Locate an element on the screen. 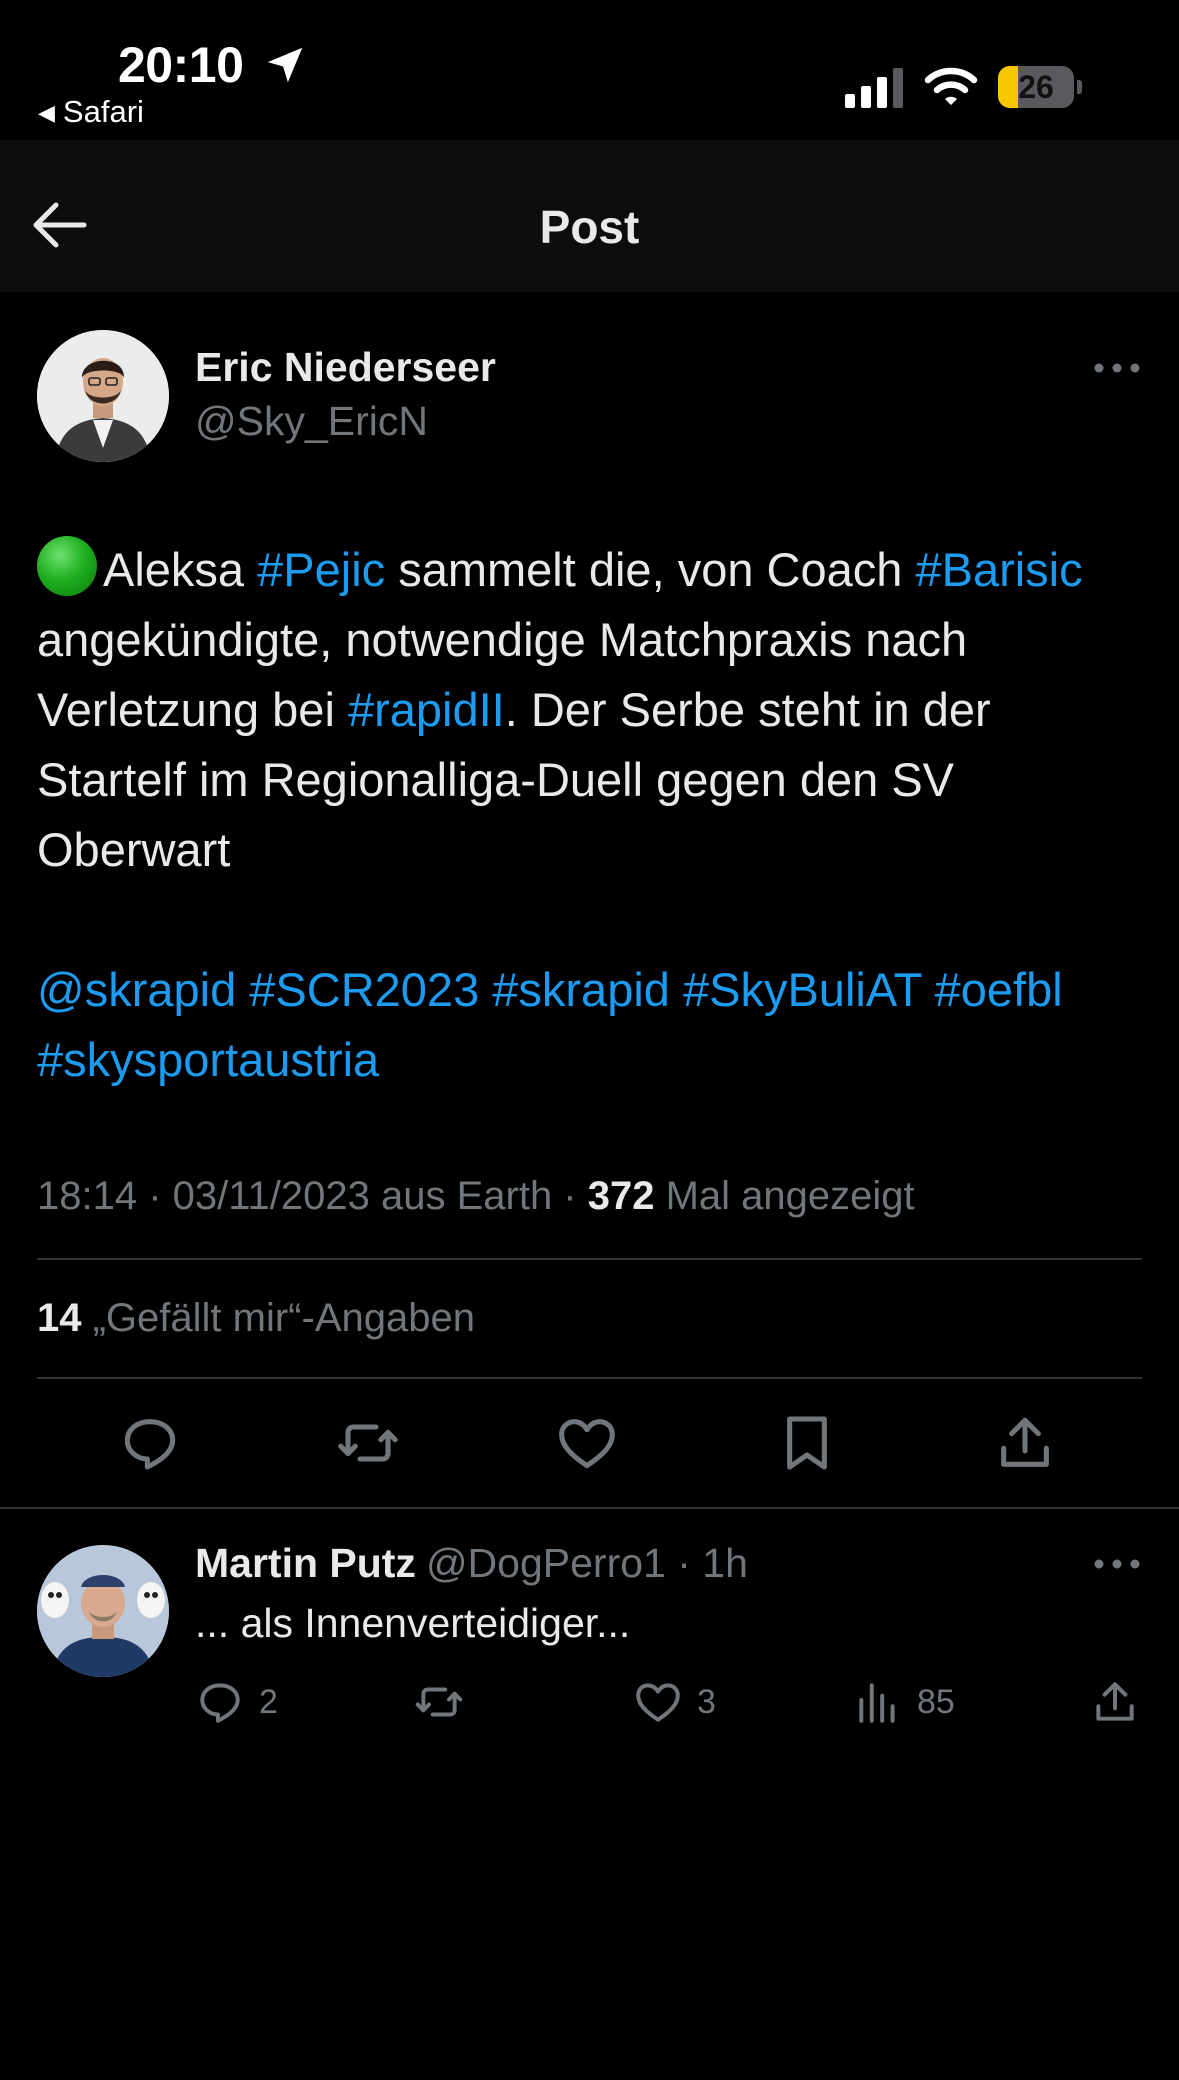 The height and width of the screenshot is (2080, 1179). reply-views-button: 85 is located at coordinates (904, 1702).